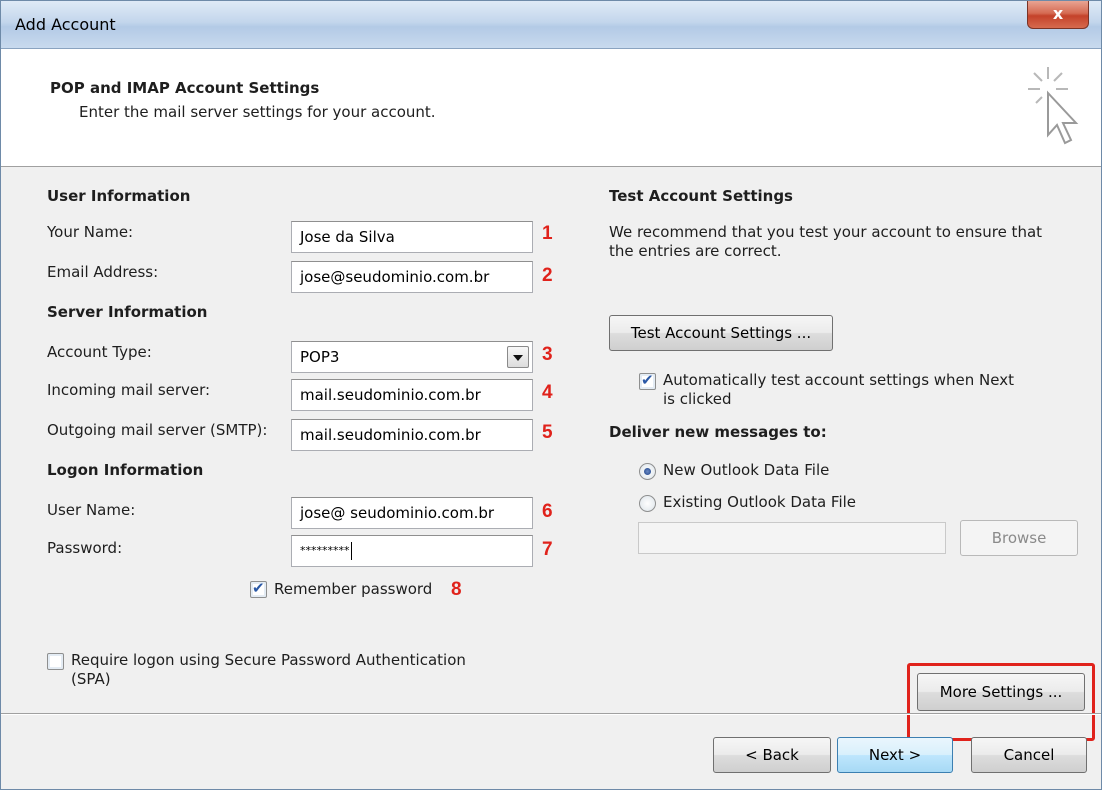 The image size is (1102, 790). I want to click on incoming-mail-server-label: Incoming mail server:, so click(129, 390).